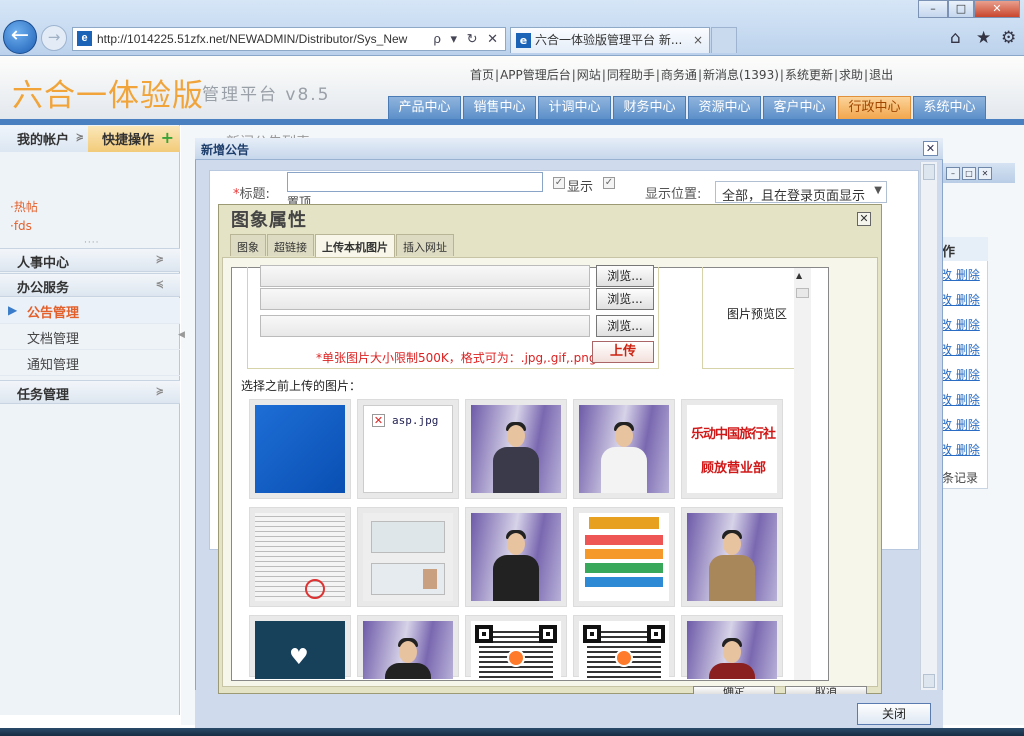  What do you see at coordinates (300, 449) in the screenshot?
I see `thumbnail-blue` at bounding box center [300, 449].